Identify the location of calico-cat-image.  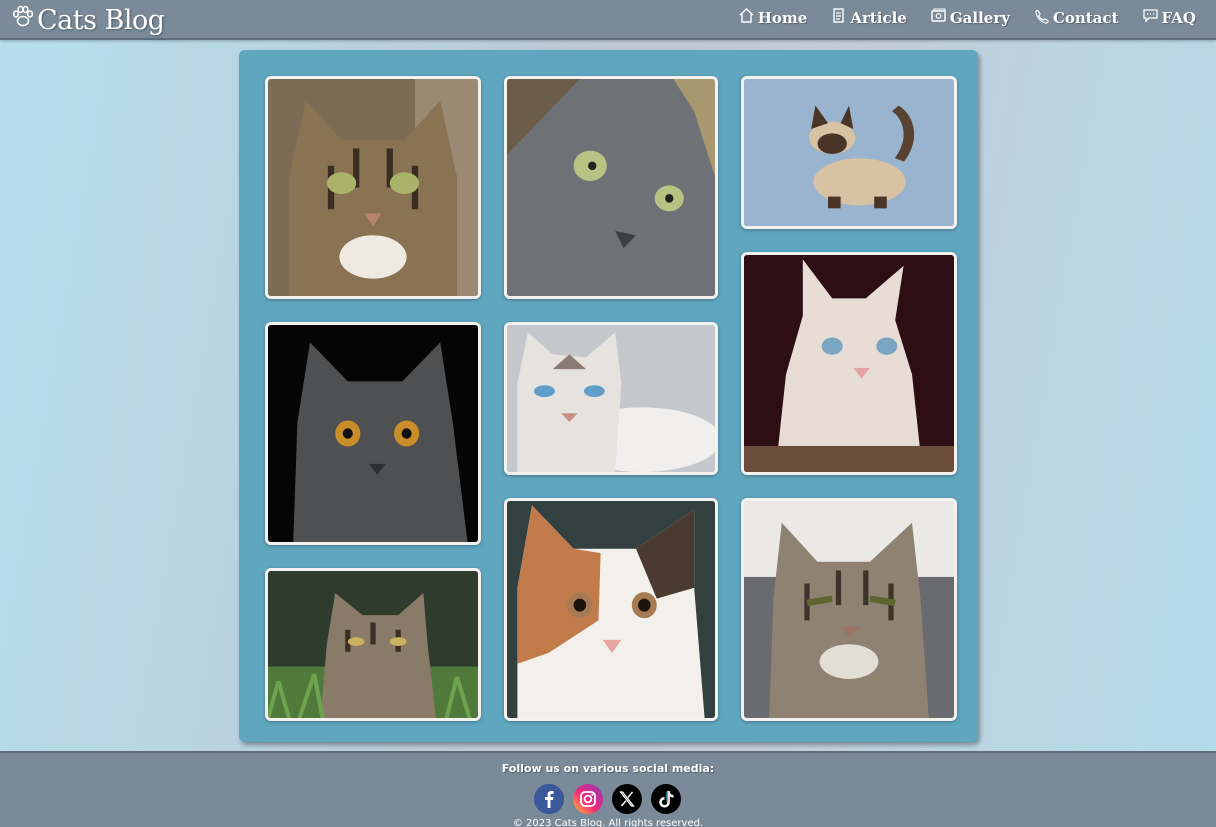
(611, 609).